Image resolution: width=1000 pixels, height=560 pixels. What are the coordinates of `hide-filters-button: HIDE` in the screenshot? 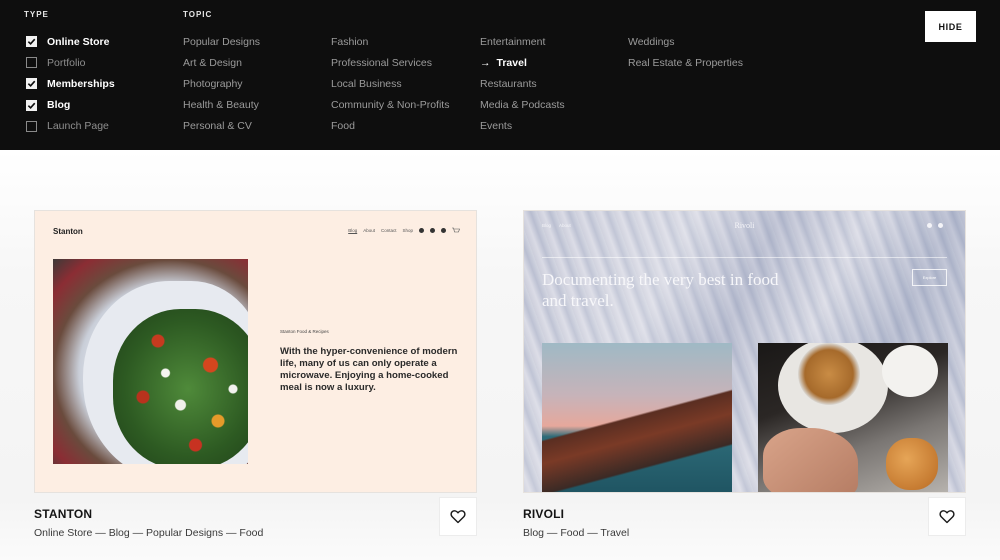 It's located at (950, 26).